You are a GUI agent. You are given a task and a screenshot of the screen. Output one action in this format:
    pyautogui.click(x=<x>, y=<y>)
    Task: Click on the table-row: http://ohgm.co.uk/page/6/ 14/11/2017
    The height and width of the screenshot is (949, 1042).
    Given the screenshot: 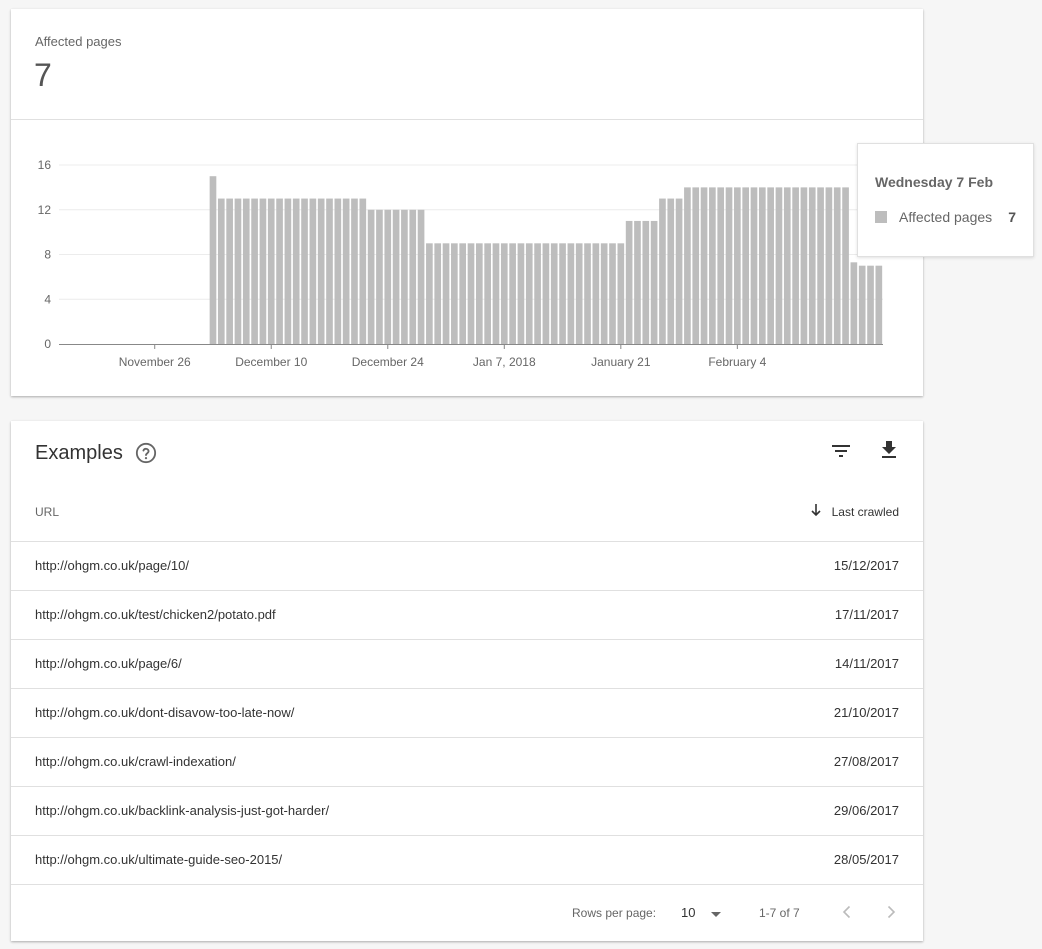 What is the action you would take?
    pyautogui.click(x=467, y=664)
    